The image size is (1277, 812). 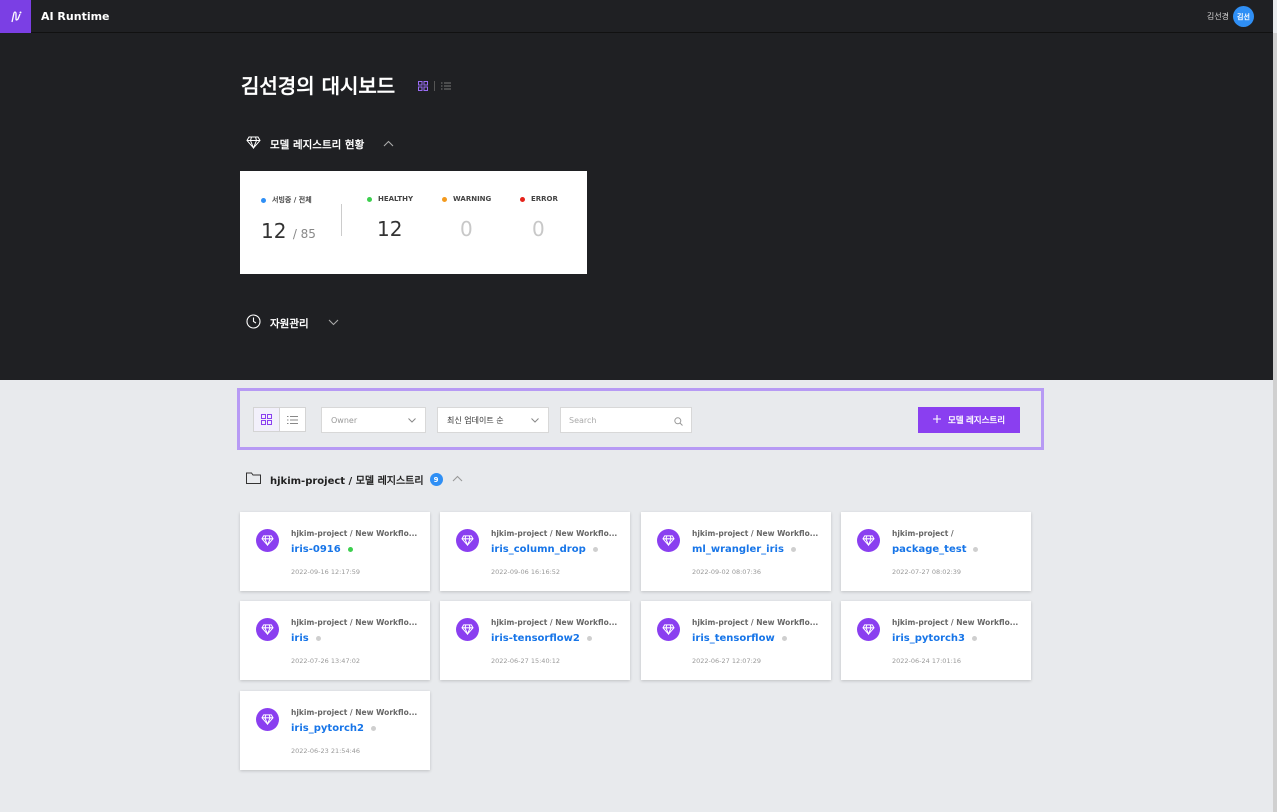 I want to click on folder-icon, so click(x=253, y=479).